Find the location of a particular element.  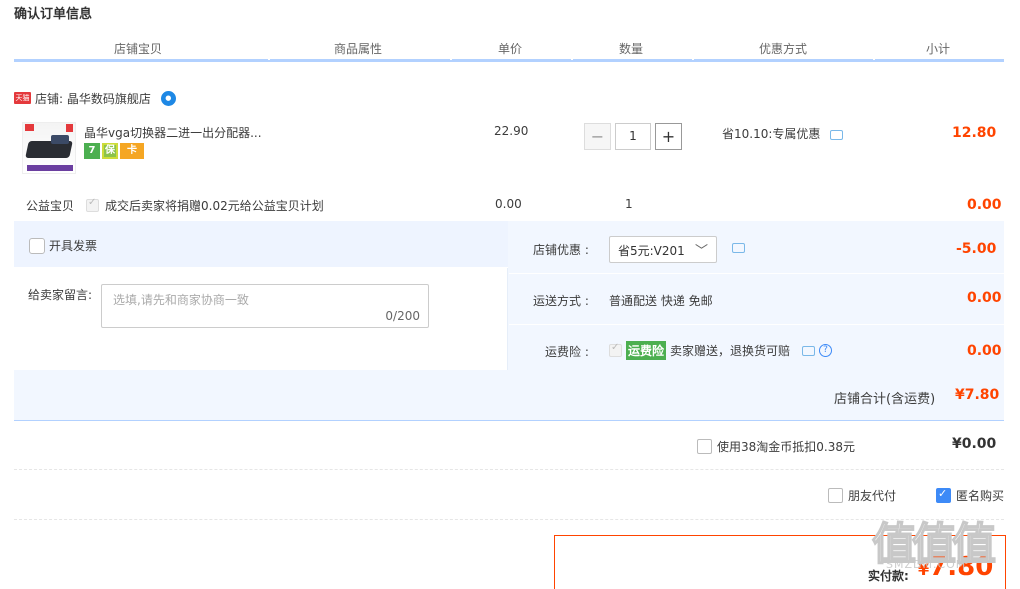

shop-name: 店铺: 晶华数码旗舰店 is located at coordinates (93, 98).